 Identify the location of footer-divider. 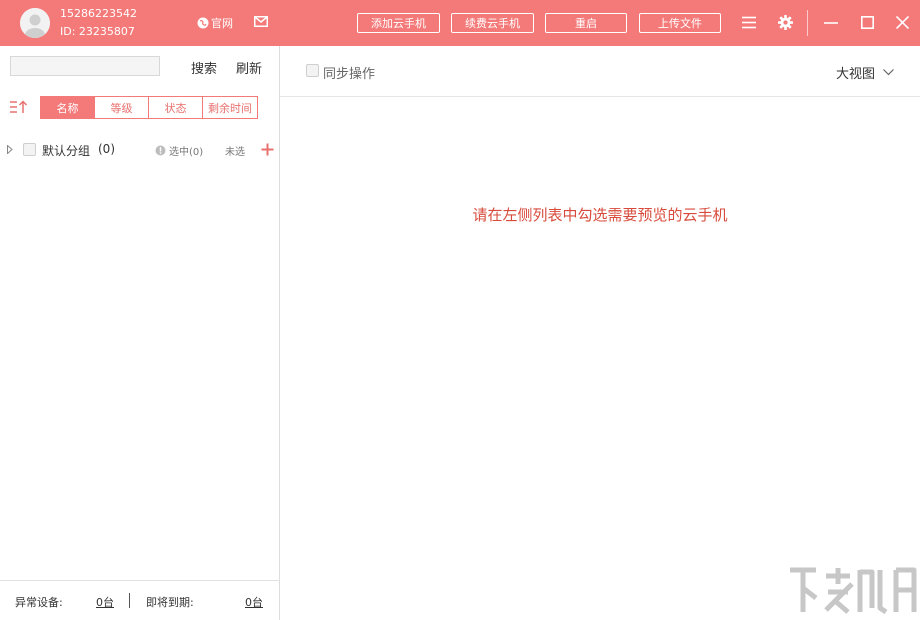
(129, 600).